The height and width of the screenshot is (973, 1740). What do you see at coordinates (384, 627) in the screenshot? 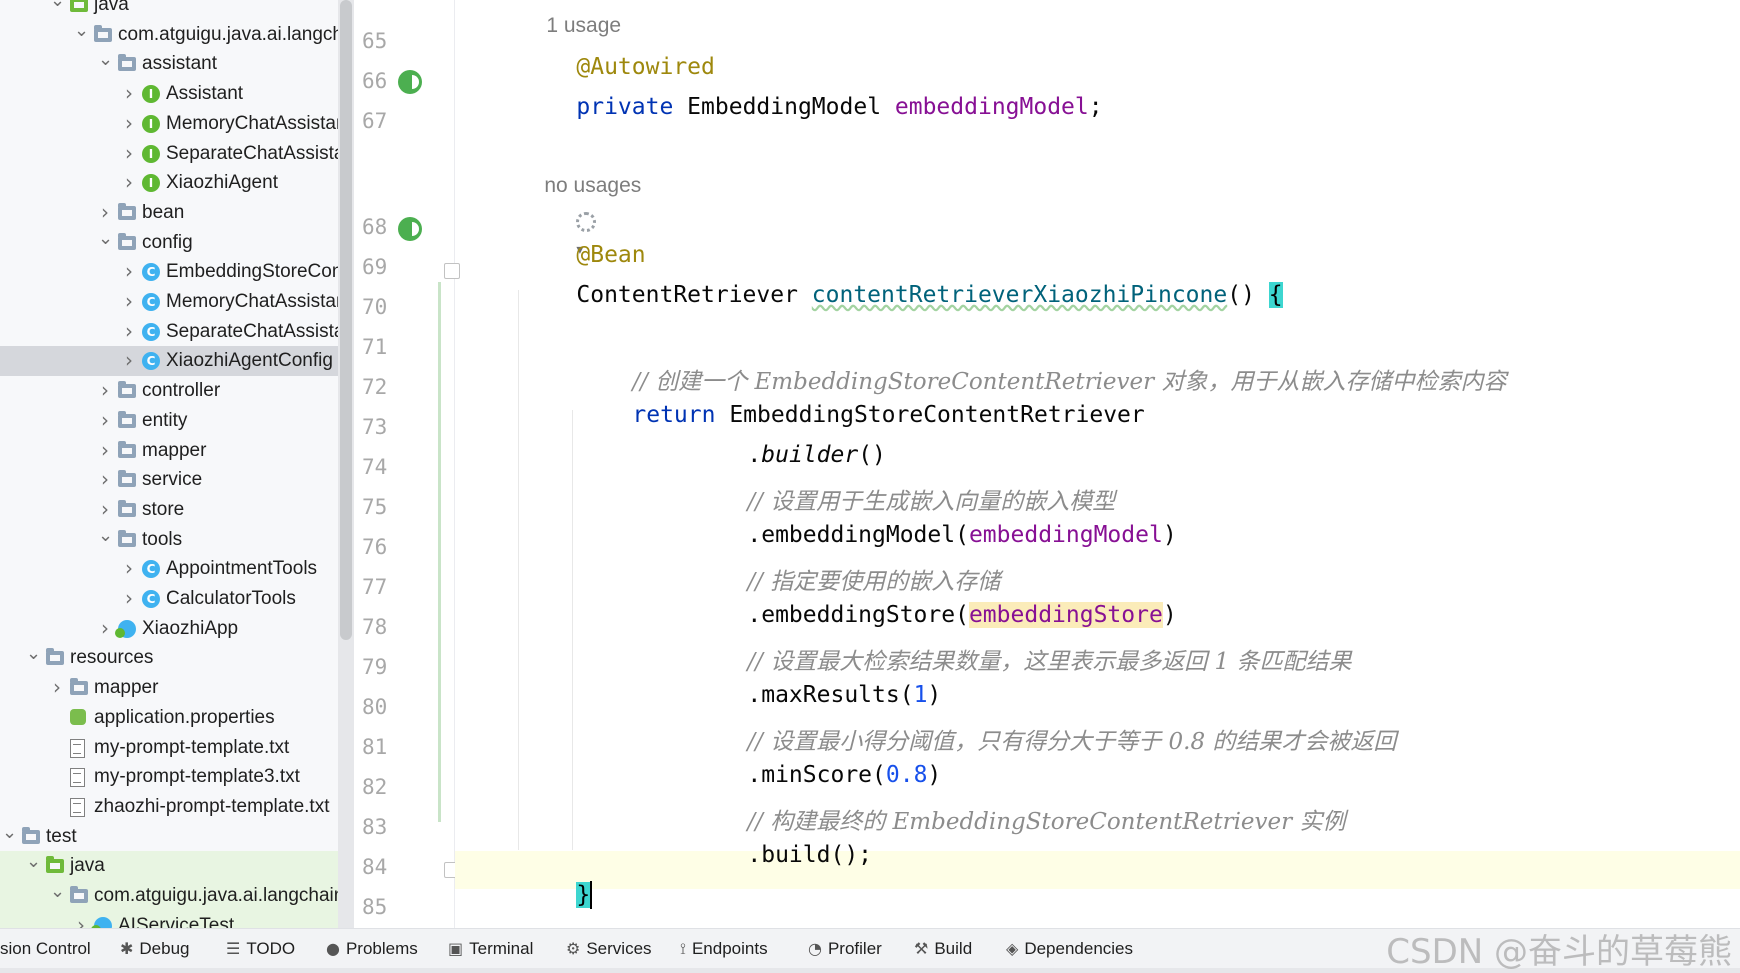
I see `line-number: 78` at bounding box center [384, 627].